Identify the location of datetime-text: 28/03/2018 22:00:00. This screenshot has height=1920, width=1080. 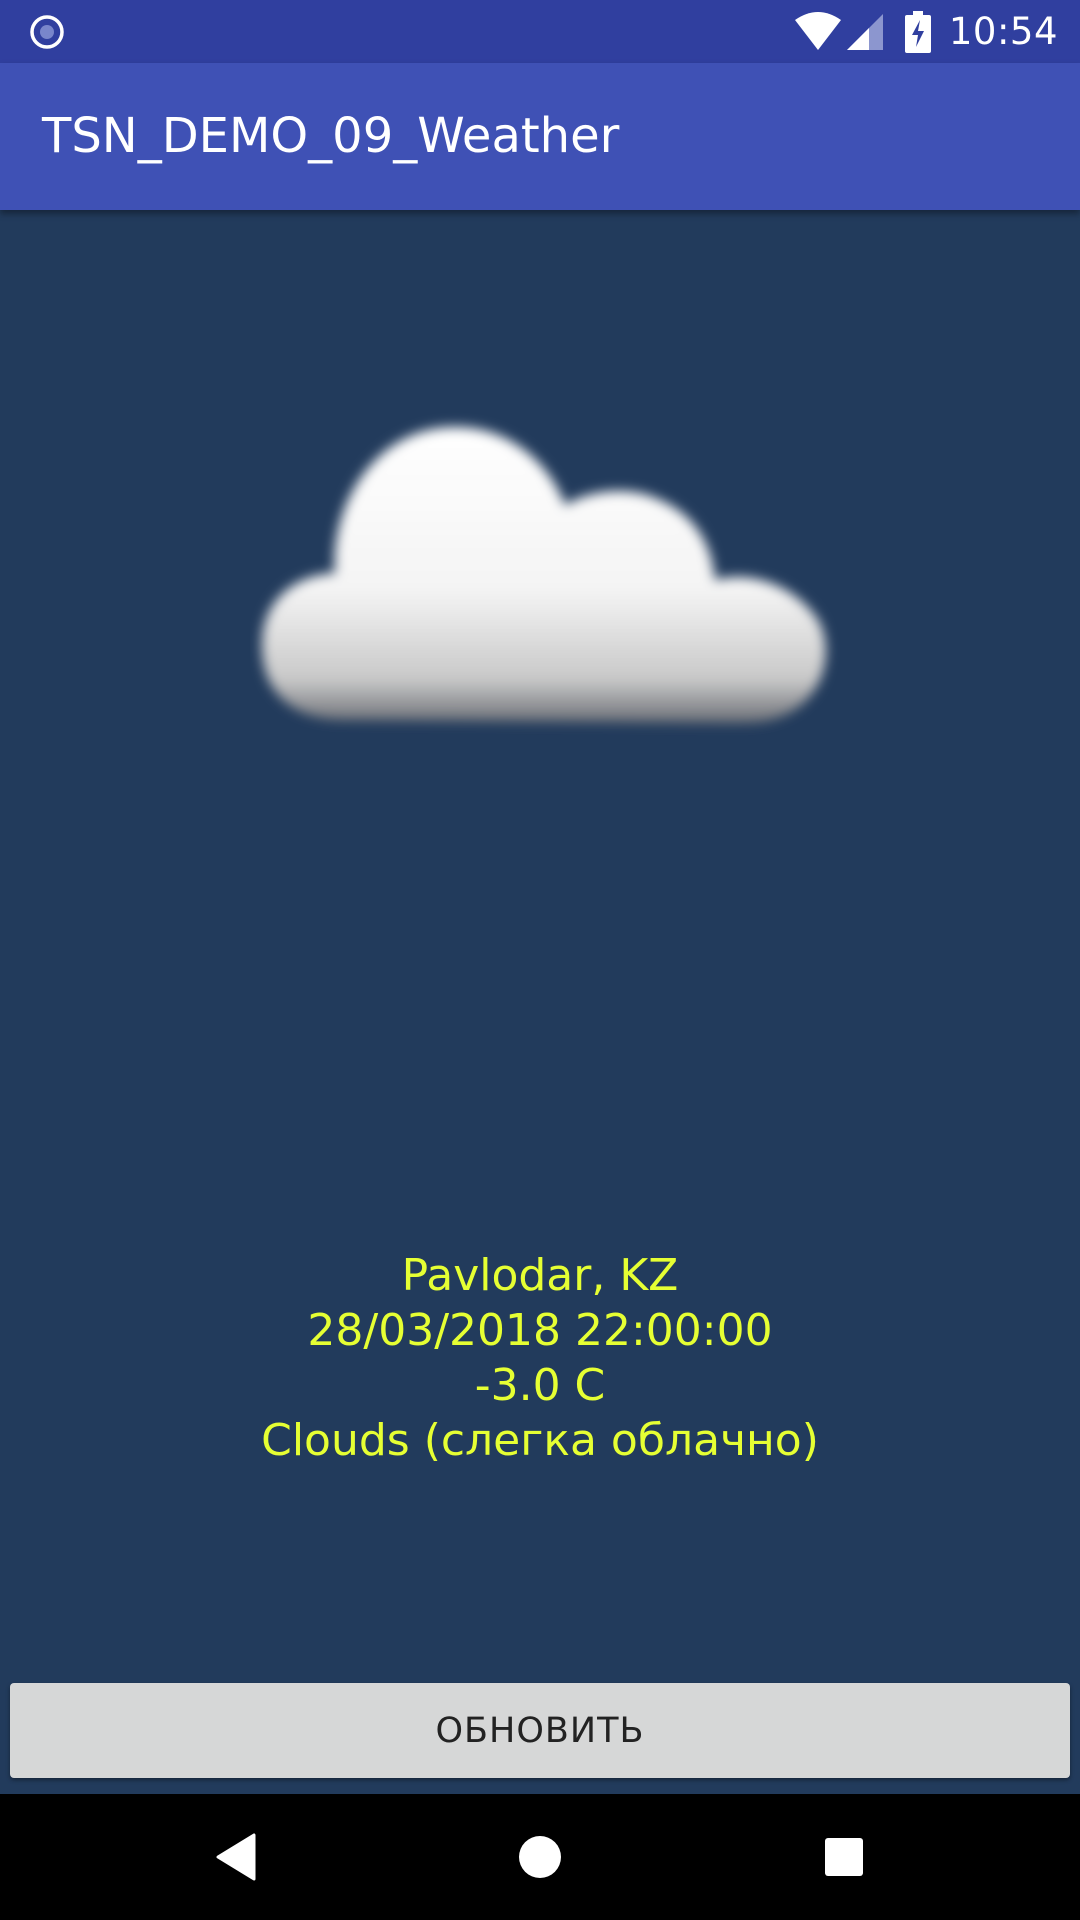
(540, 1330).